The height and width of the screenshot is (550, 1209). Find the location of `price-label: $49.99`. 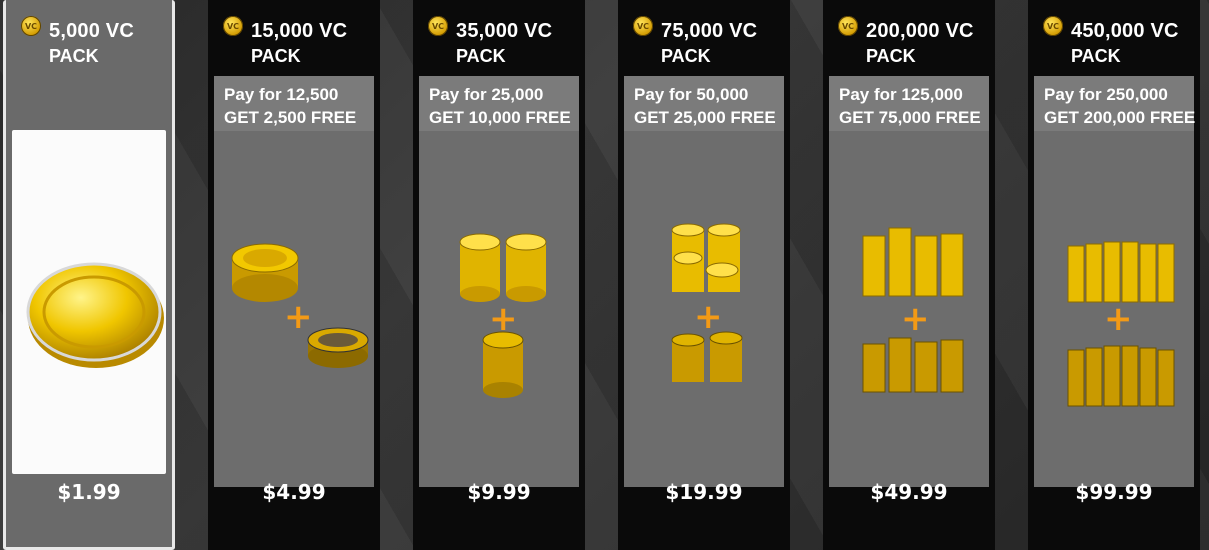

price-label: $49.99 is located at coordinates (909, 492).